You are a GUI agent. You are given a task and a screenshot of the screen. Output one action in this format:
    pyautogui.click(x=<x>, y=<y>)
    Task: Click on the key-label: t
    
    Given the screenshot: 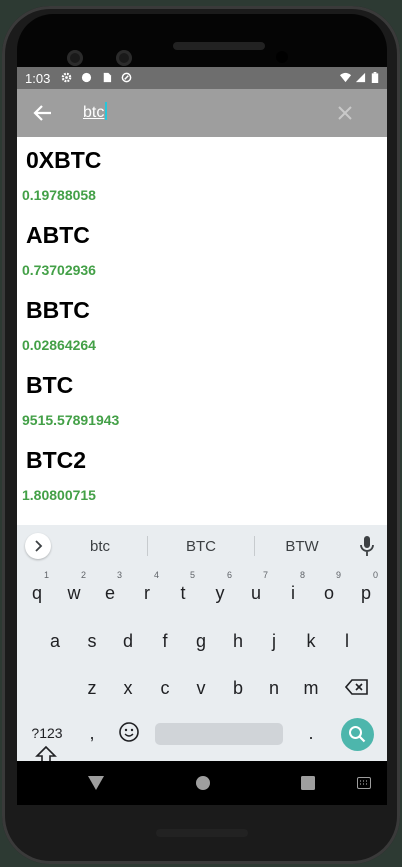 What is the action you would take?
    pyautogui.click(x=183, y=593)
    